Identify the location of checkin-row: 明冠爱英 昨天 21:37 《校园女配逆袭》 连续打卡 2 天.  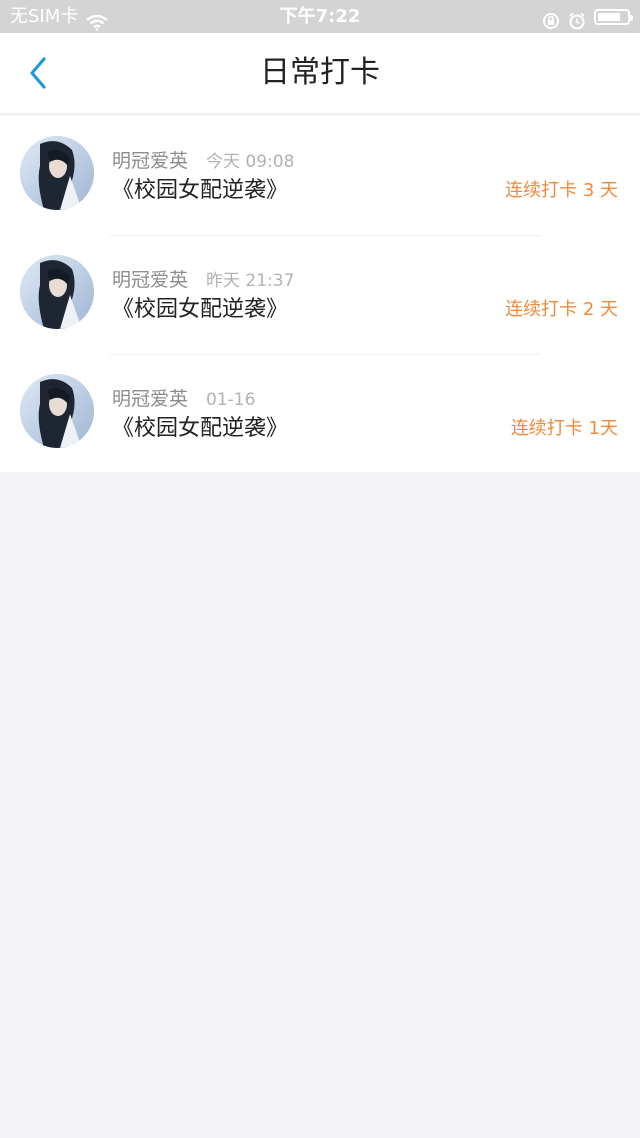
(320, 294).